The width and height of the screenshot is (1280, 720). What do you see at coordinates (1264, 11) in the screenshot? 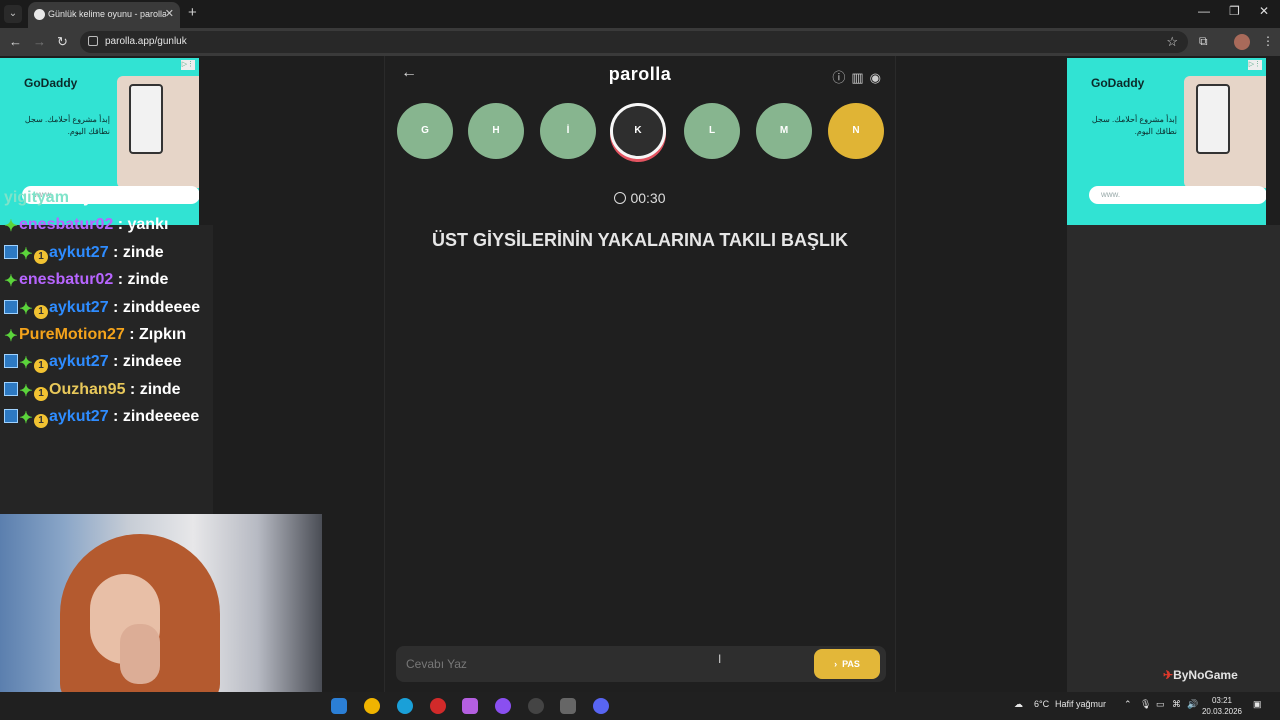
I see `window-close-icon: ✕` at bounding box center [1264, 11].